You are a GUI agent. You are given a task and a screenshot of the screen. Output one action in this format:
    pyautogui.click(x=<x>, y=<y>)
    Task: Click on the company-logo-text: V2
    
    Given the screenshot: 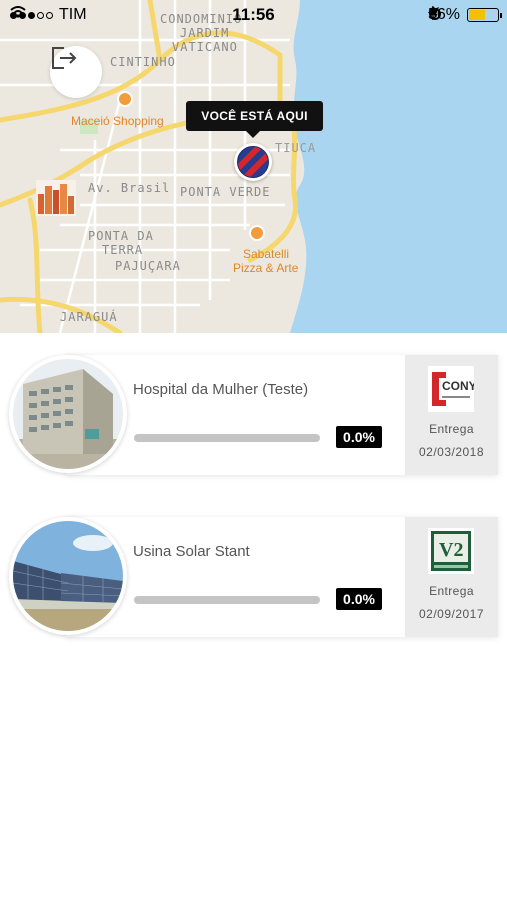 What is the action you would take?
    pyautogui.click(x=451, y=550)
    